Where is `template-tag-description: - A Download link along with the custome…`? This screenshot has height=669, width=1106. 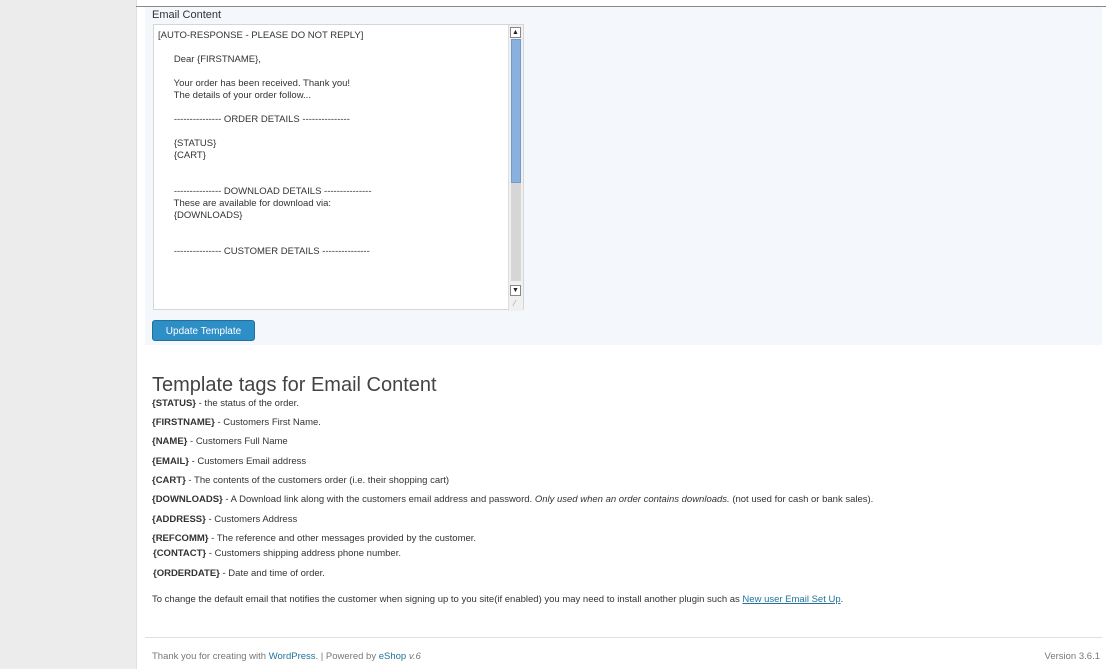
template-tag-description: - A Download link along with the custome… is located at coordinates (378, 499).